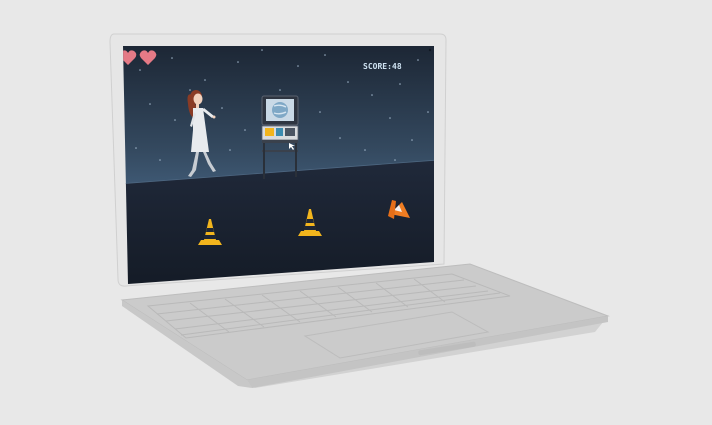 The image size is (712, 425). I want to click on score-value: 48, so click(397, 66).